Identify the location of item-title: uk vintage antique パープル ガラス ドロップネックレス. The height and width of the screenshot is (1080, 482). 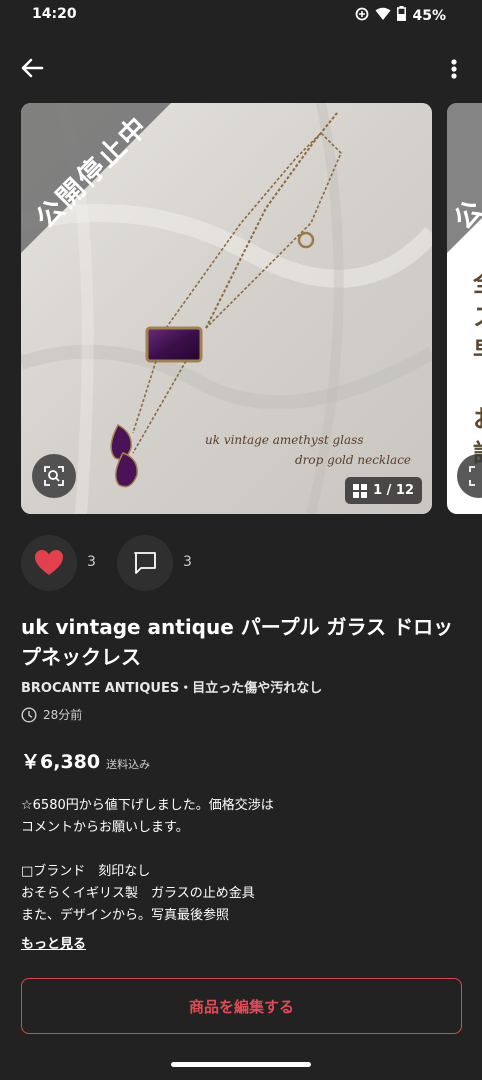
(237, 642).